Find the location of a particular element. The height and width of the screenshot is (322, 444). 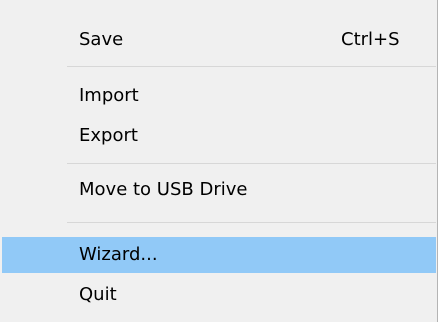

menu-item-move-to-usb-drive: Move to USB Drive is located at coordinates (219, 190).